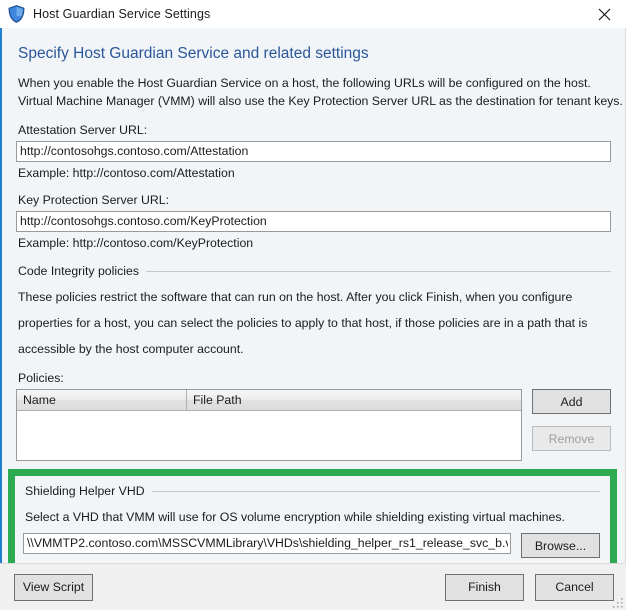 The height and width of the screenshot is (610, 626). Describe the element at coordinates (102, 400) in the screenshot. I see `column-header-name: Name` at that location.